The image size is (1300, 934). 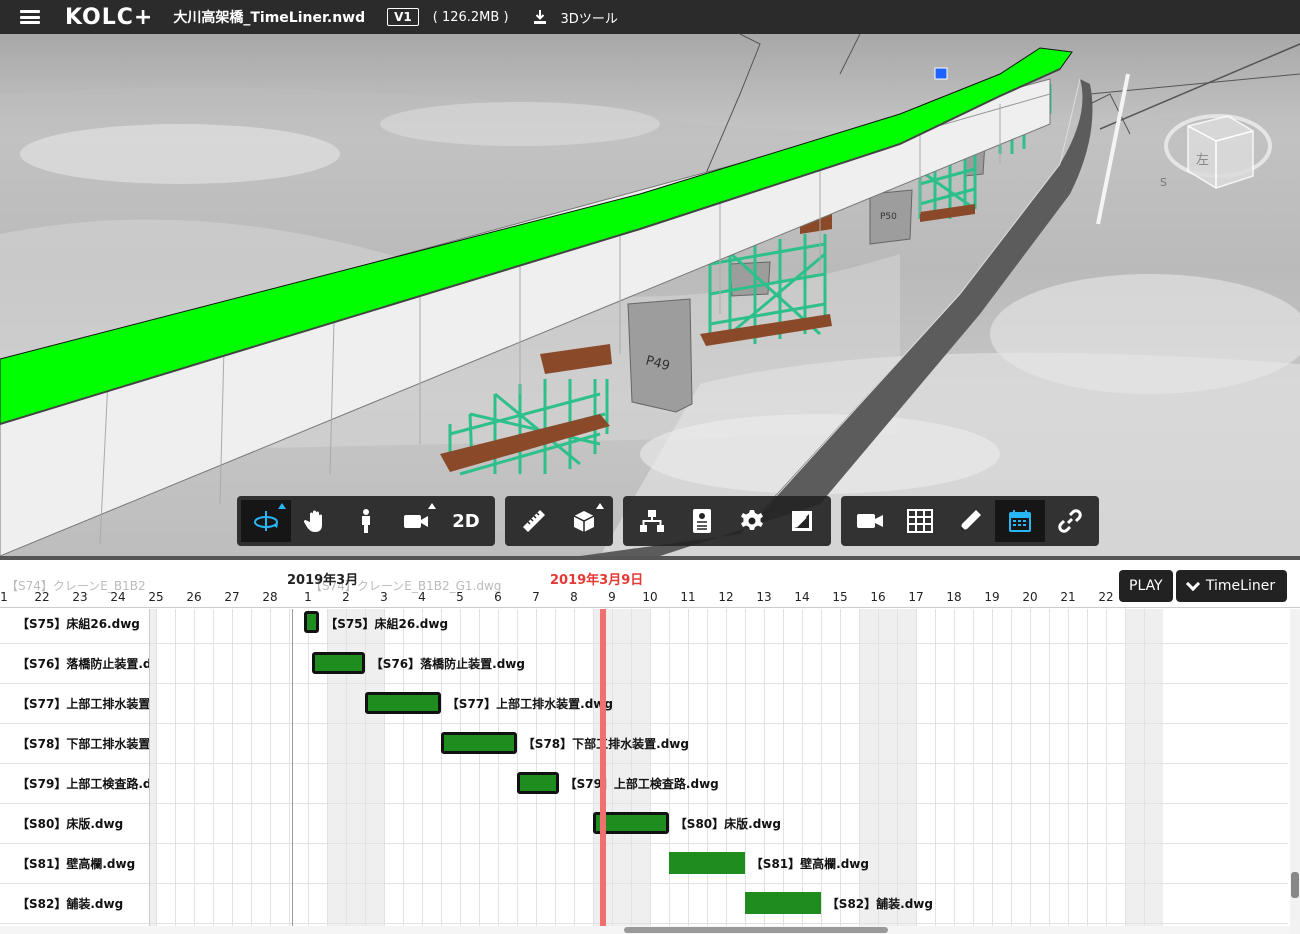 I want to click on play-button: PLAY, so click(x=1146, y=586).